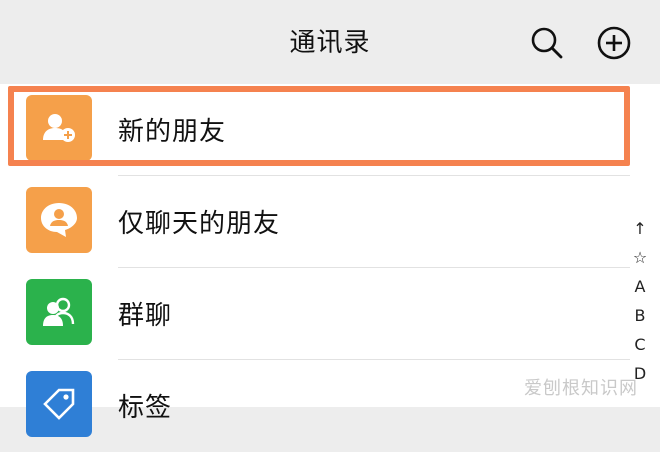 The height and width of the screenshot is (452, 660). Describe the element at coordinates (547, 43) in the screenshot. I see `search-icon` at that location.